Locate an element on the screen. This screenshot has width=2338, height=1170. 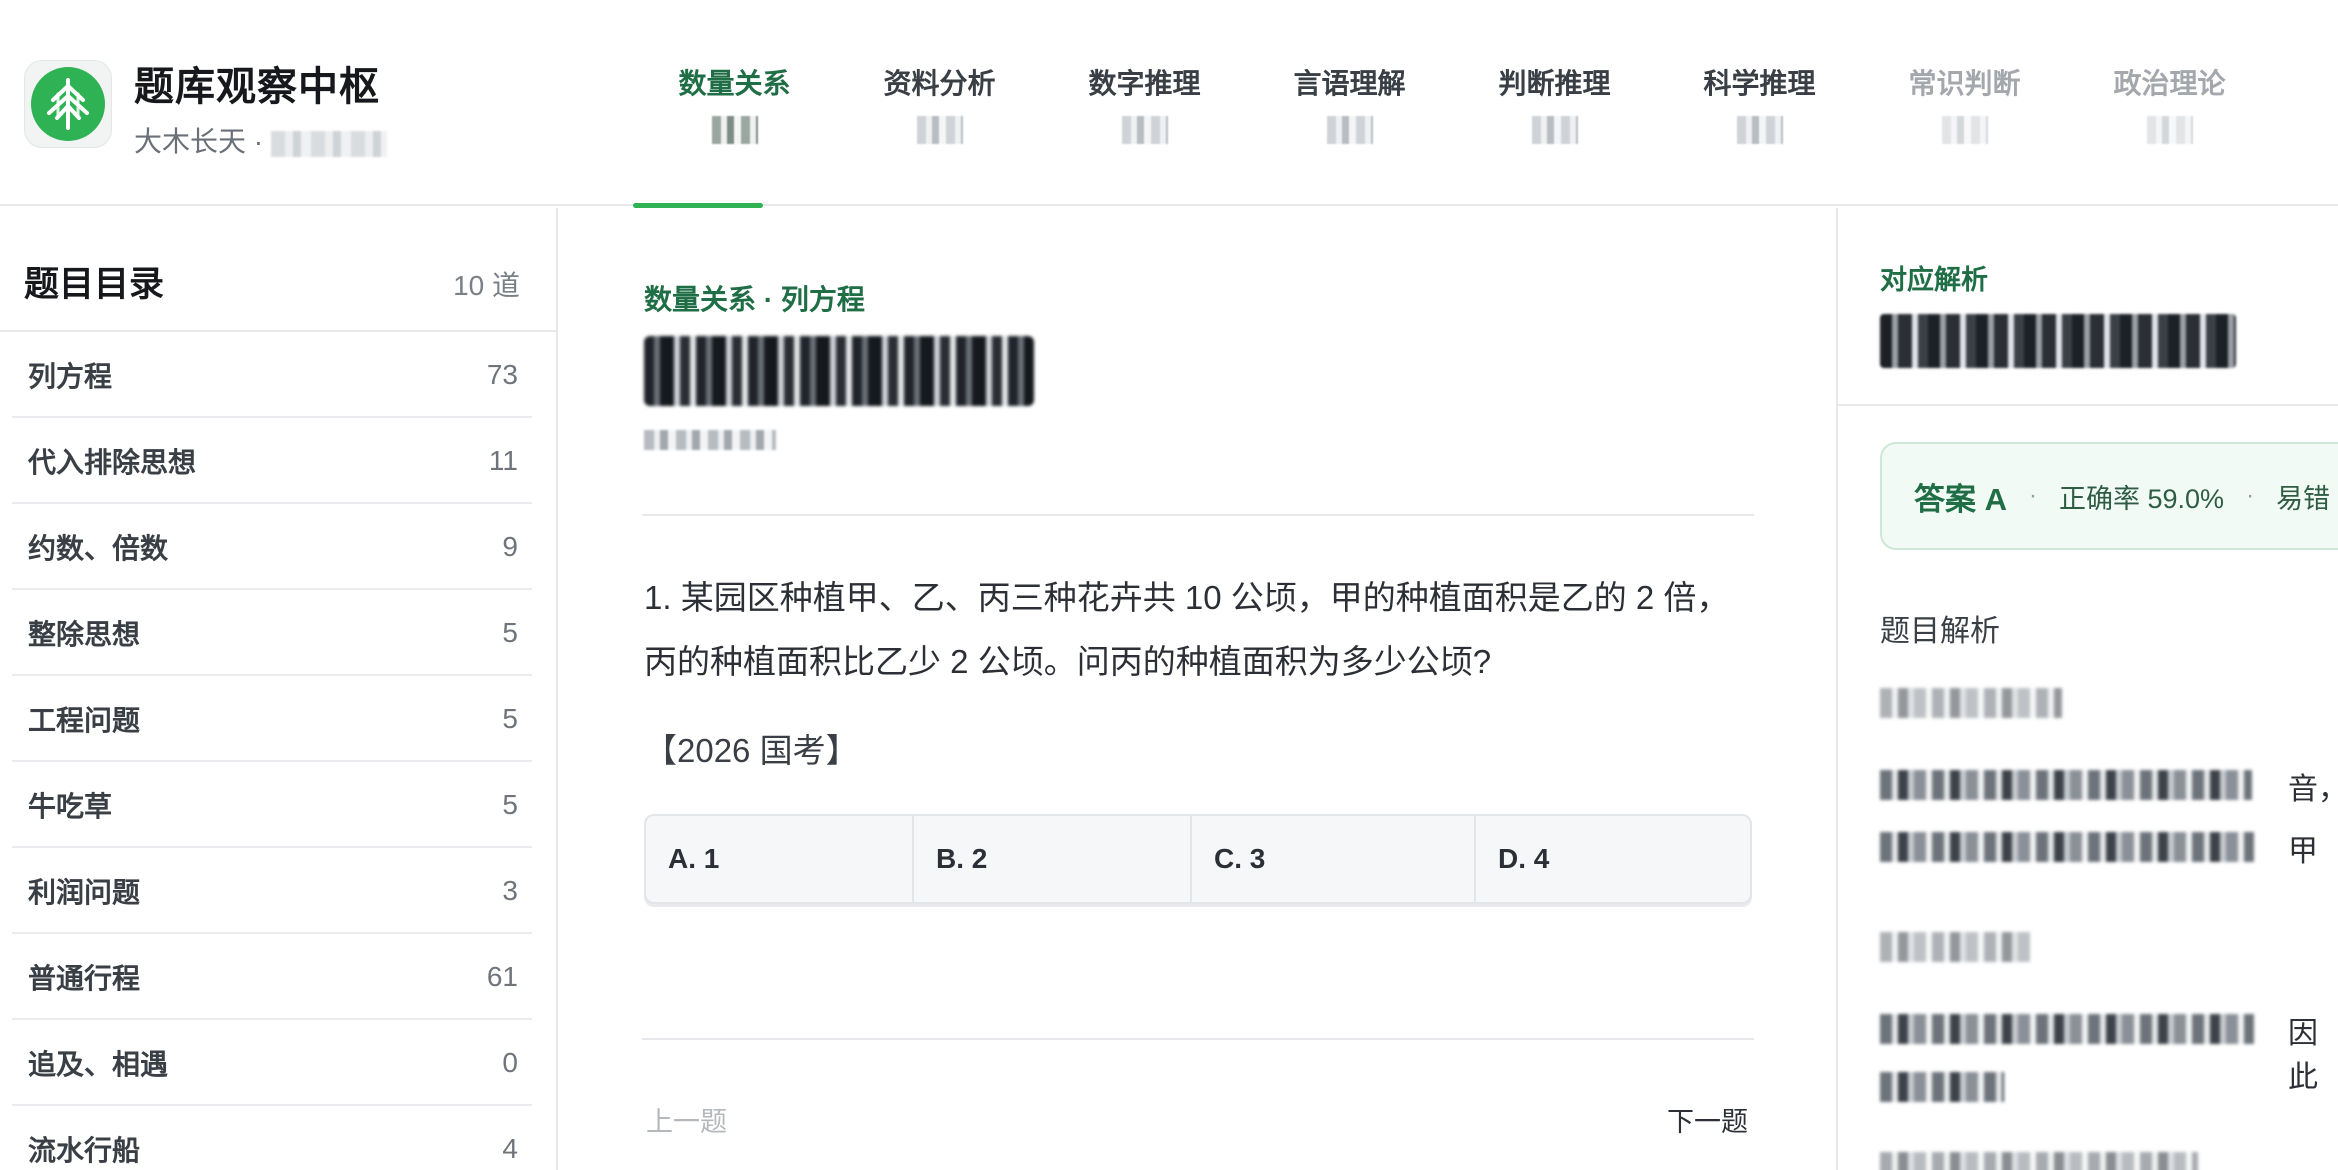
directory-item: 代入排除思想 11 is located at coordinates (278, 461).